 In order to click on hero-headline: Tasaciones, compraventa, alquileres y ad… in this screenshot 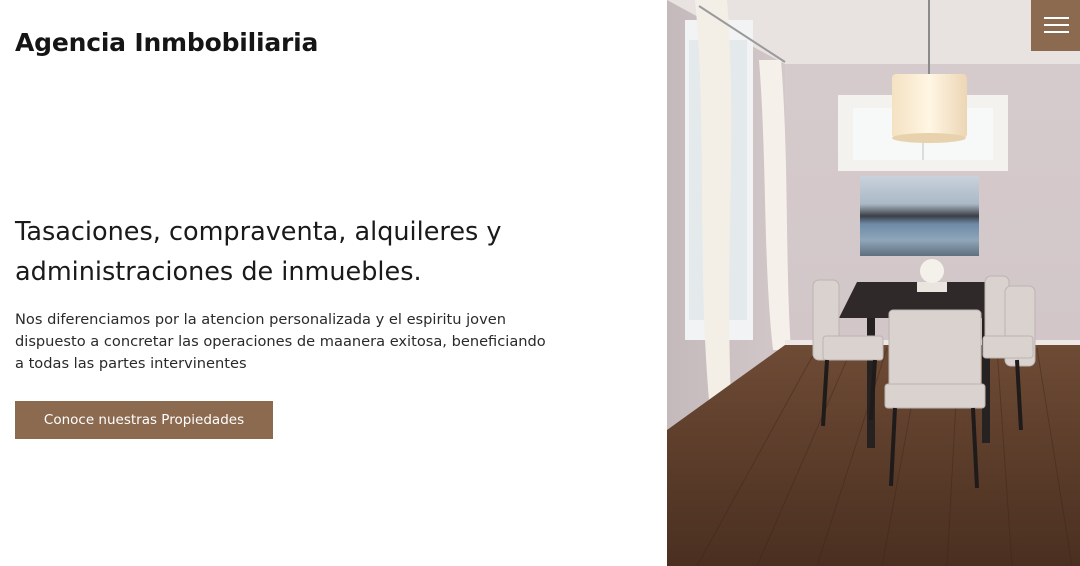, I will do `click(258, 252)`.